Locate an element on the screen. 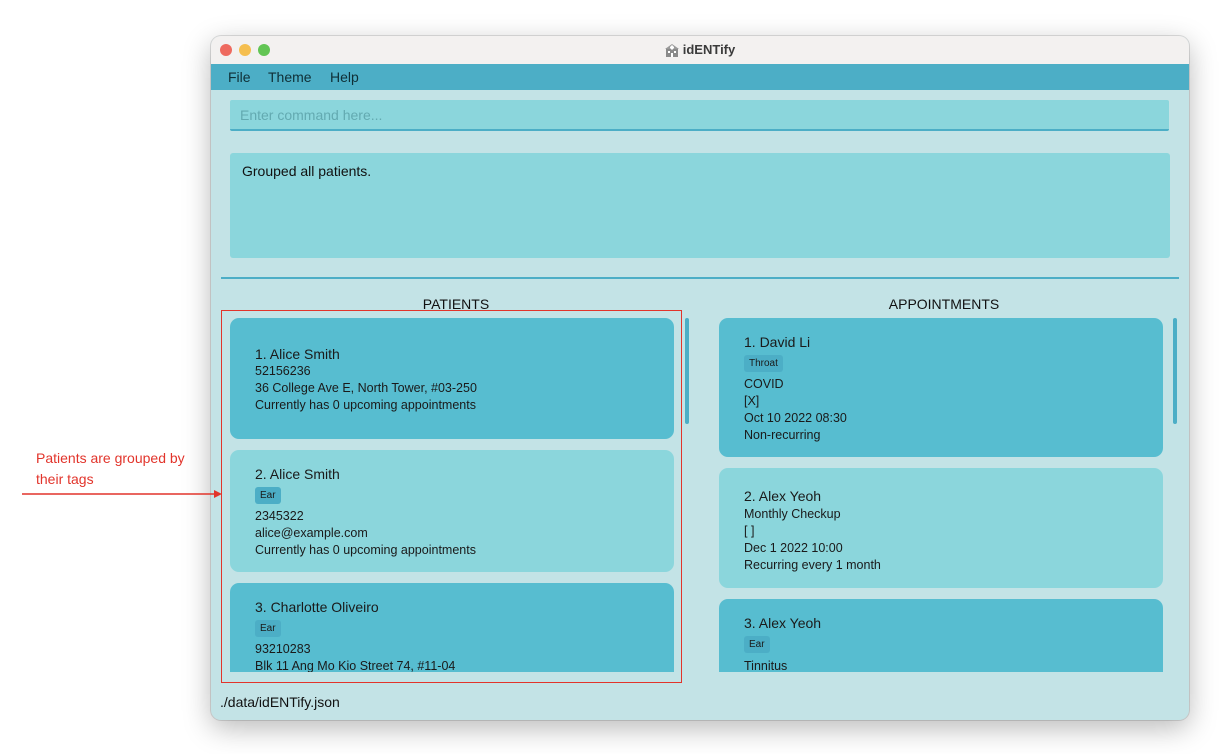  menu-file: File is located at coordinates (239, 77).